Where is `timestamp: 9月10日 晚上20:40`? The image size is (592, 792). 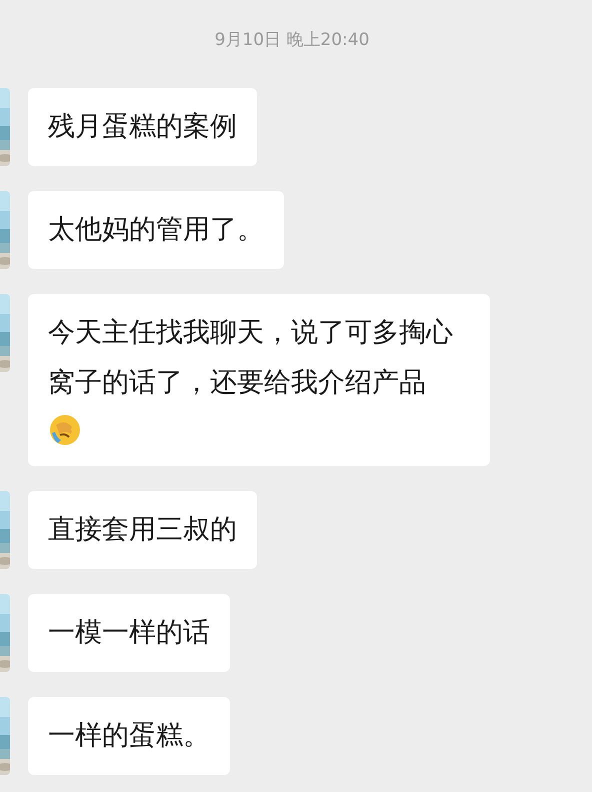
timestamp: 9月10日 晚上20:40 is located at coordinates (292, 40).